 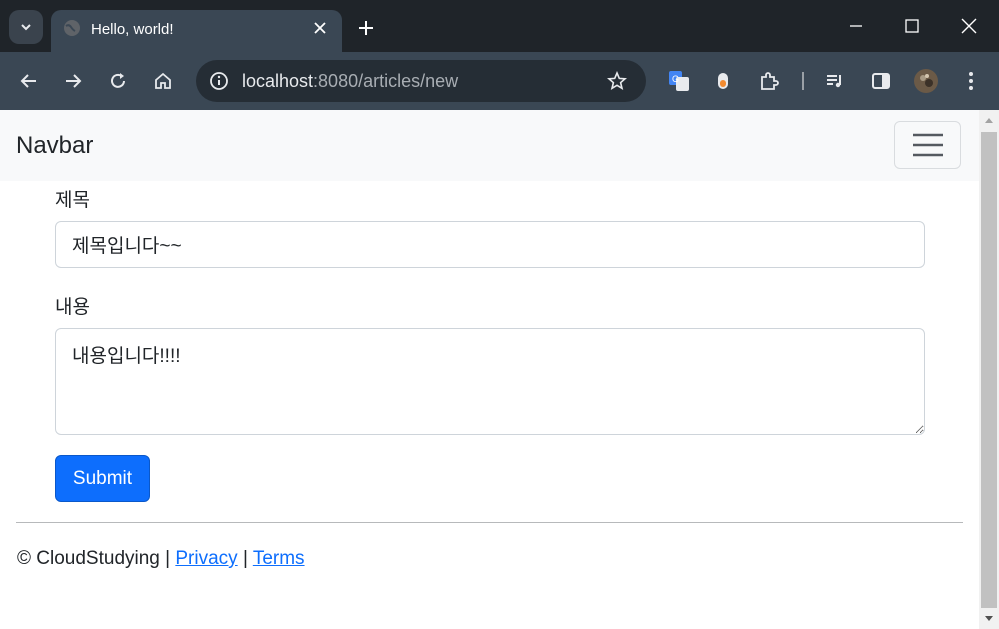 I want to click on translate-icon: G, so click(x=679, y=81).